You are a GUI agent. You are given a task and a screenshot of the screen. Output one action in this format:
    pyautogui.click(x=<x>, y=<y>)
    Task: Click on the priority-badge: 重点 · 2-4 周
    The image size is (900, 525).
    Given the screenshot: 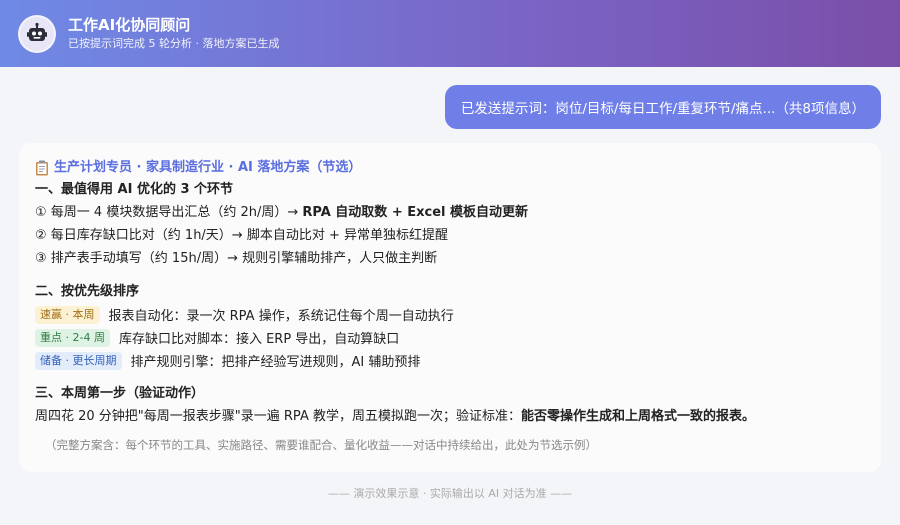 What is the action you would take?
    pyautogui.click(x=72, y=337)
    